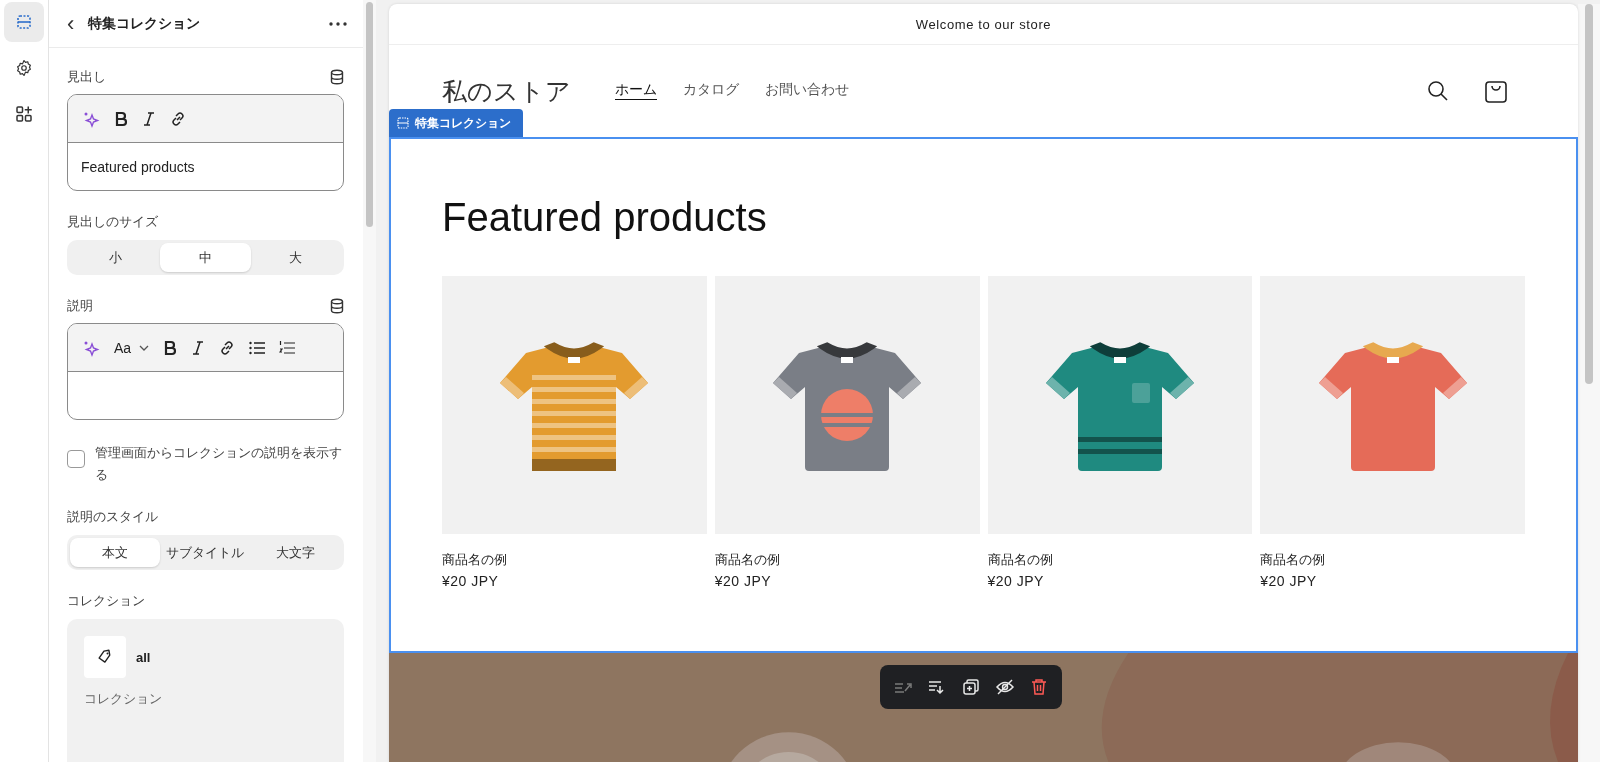 The height and width of the screenshot is (762, 1600). What do you see at coordinates (1039, 687) in the screenshot?
I see `trash-icon` at bounding box center [1039, 687].